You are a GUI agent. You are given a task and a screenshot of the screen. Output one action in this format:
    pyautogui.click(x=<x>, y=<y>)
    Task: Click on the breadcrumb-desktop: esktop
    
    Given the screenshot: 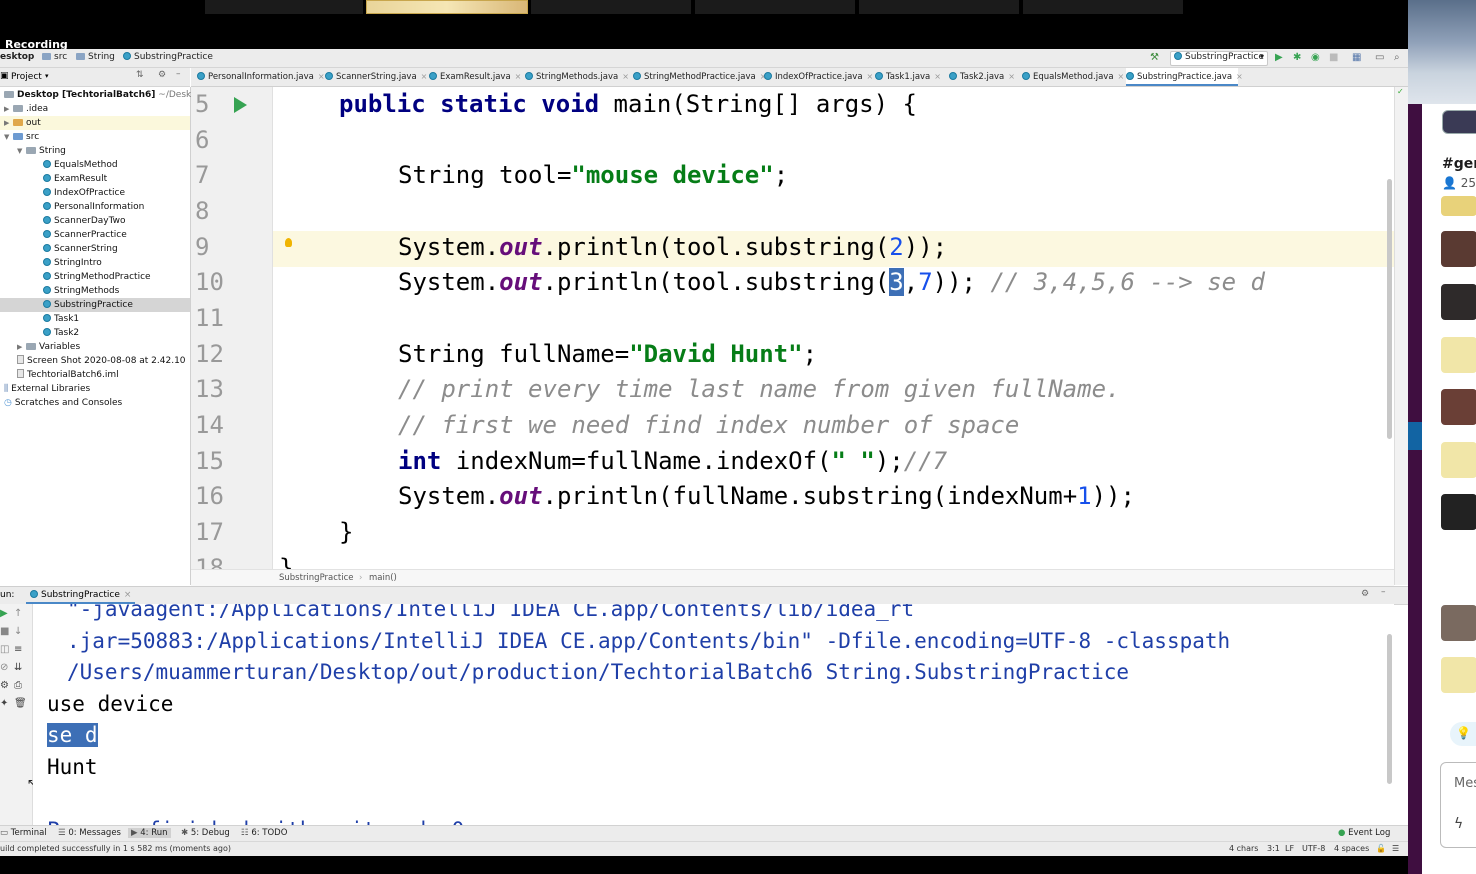 What is the action you would take?
    pyautogui.click(x=17, y=57)
    